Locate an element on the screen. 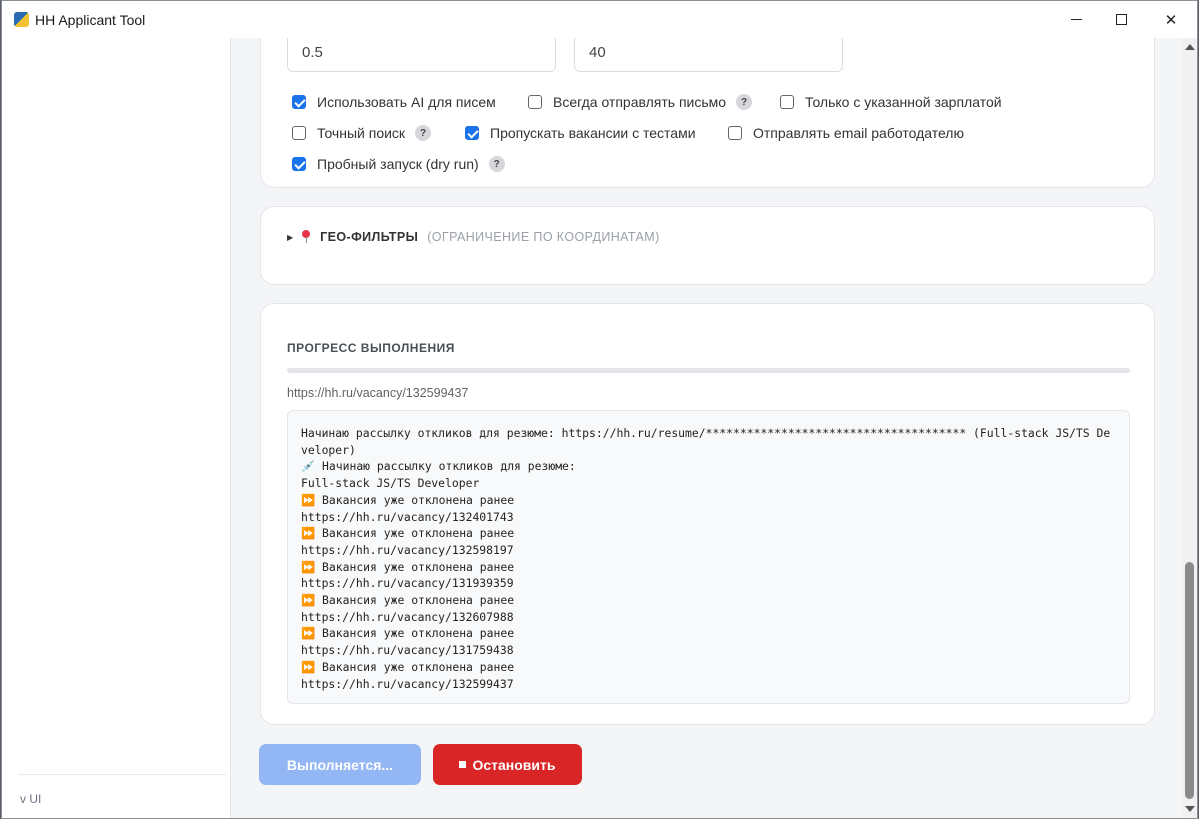  geo-filters-title: ГЕО-ФИЛЬТРЫ is located at coordinates (369, 237).